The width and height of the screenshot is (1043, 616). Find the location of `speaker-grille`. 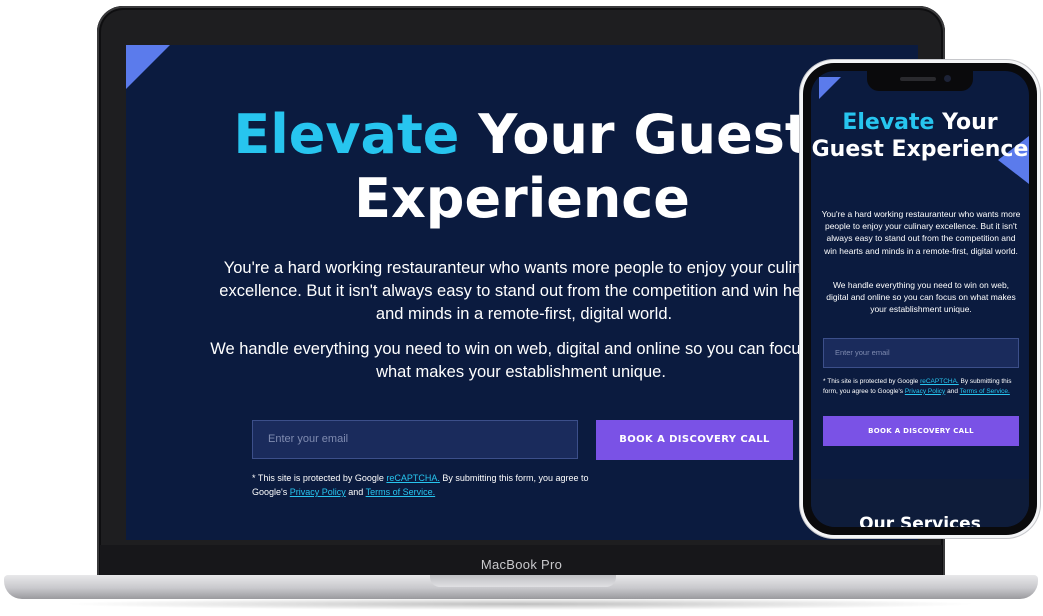

speaker-grille is located at coordinates (918, 79).